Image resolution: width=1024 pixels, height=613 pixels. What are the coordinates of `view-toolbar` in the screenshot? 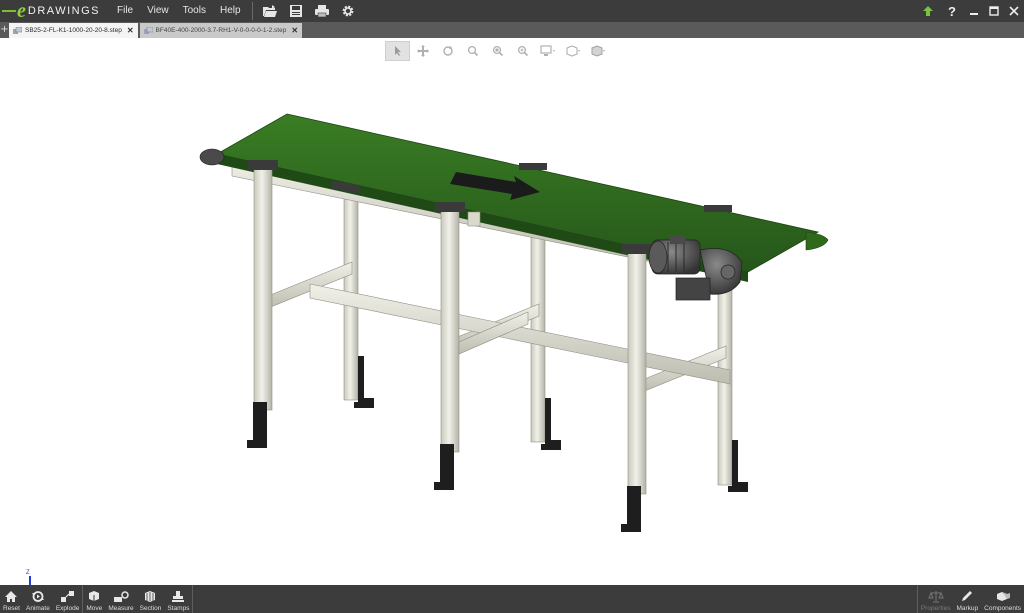 It's located at (497, 51).